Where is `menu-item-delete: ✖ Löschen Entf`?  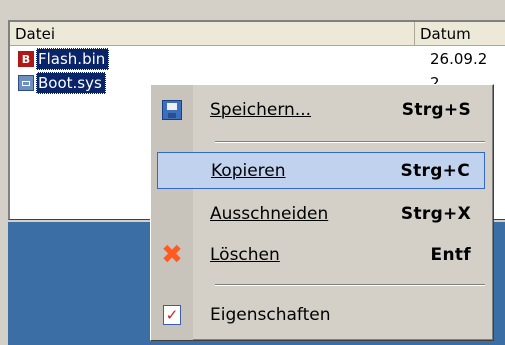
menu-item-delete: ✖ Löschen Entf is located at coordinates (321, 254).